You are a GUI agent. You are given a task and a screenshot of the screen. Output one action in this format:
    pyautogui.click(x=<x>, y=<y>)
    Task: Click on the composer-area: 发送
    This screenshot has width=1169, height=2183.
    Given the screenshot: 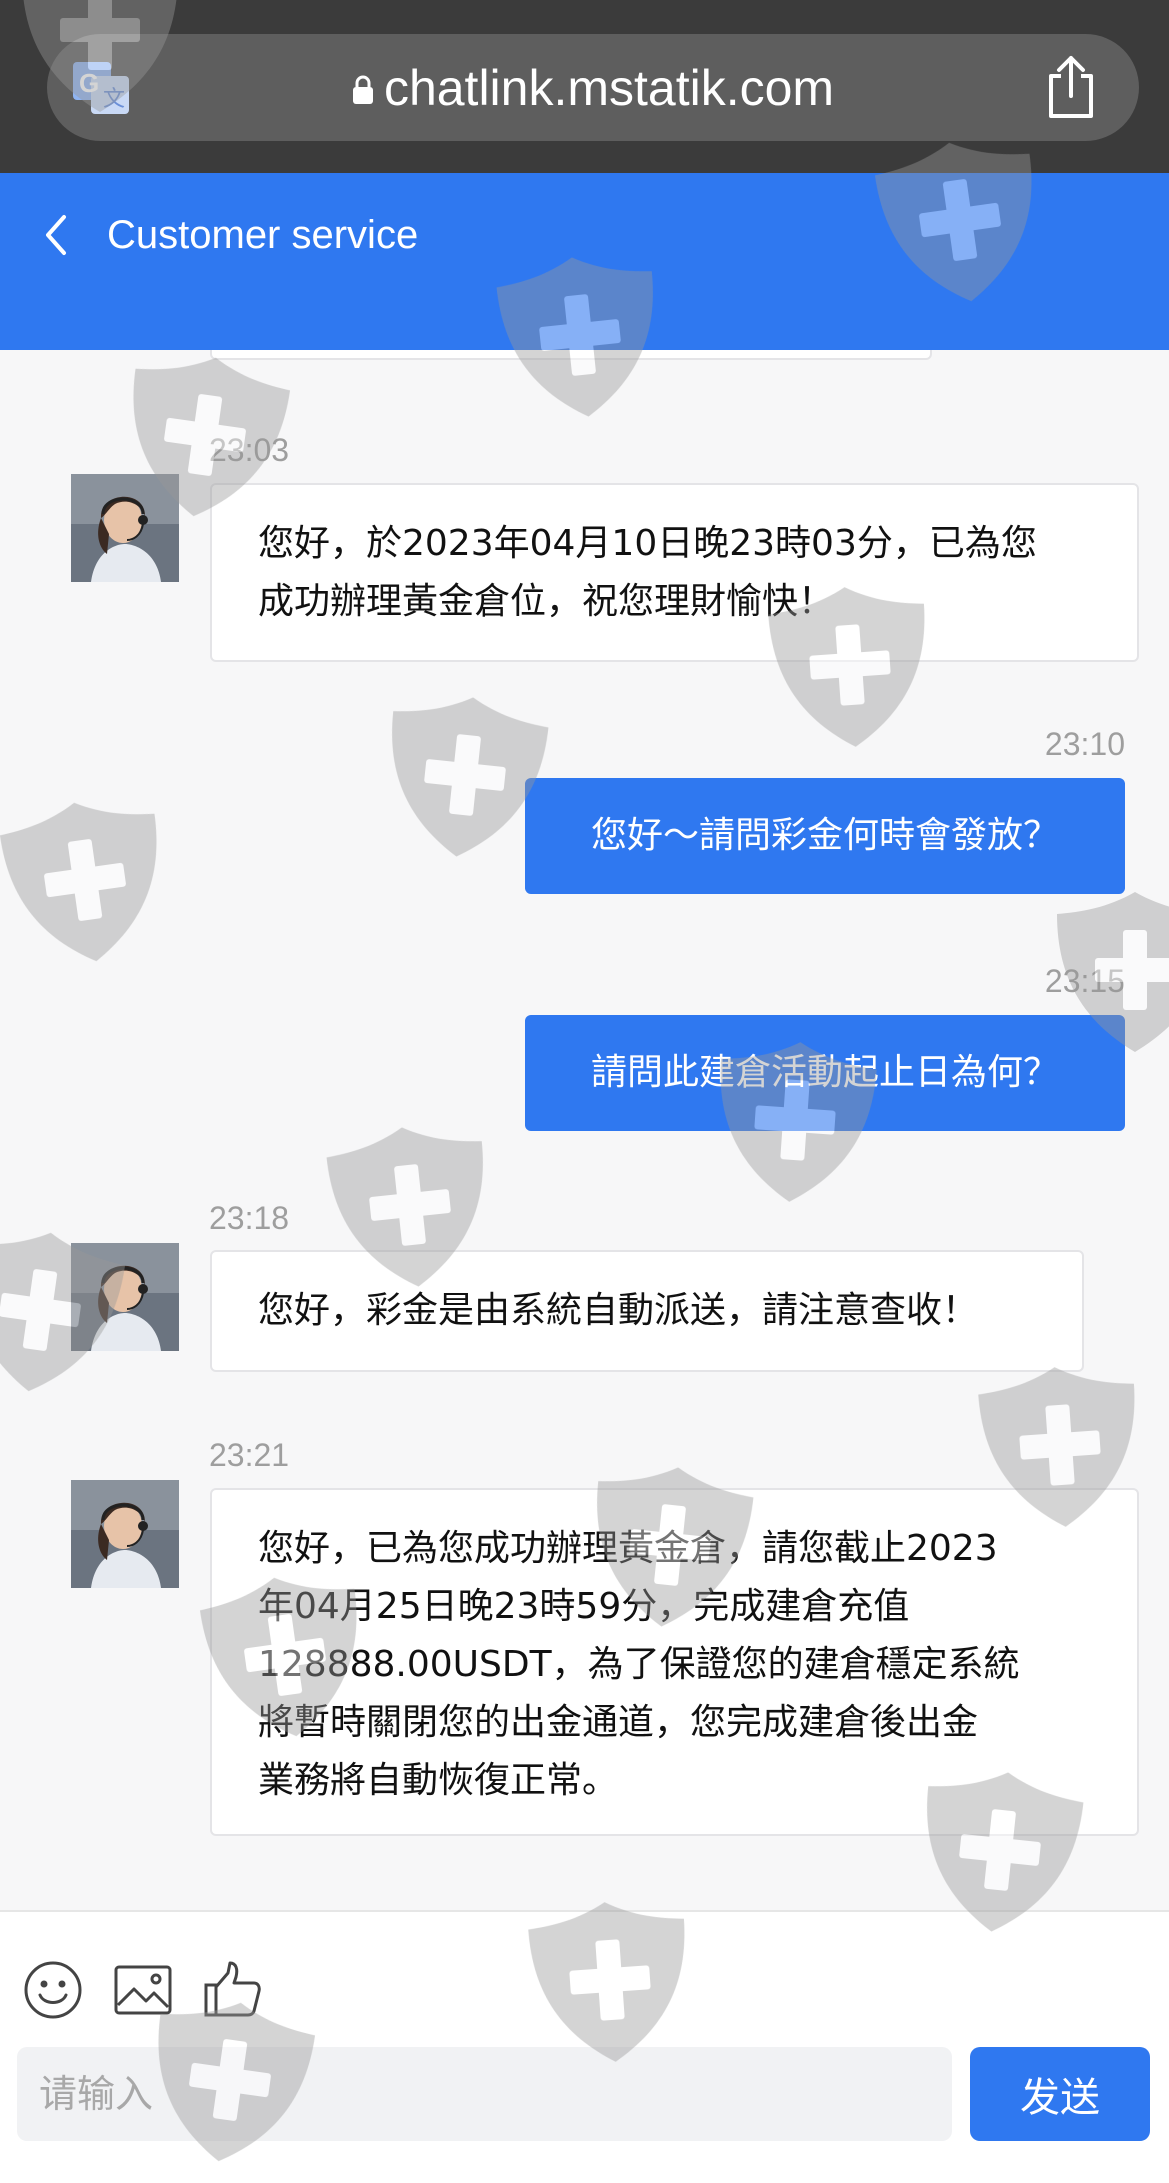 What is the action you would take?
    pyautogui.click(x=584, y=2046)
    